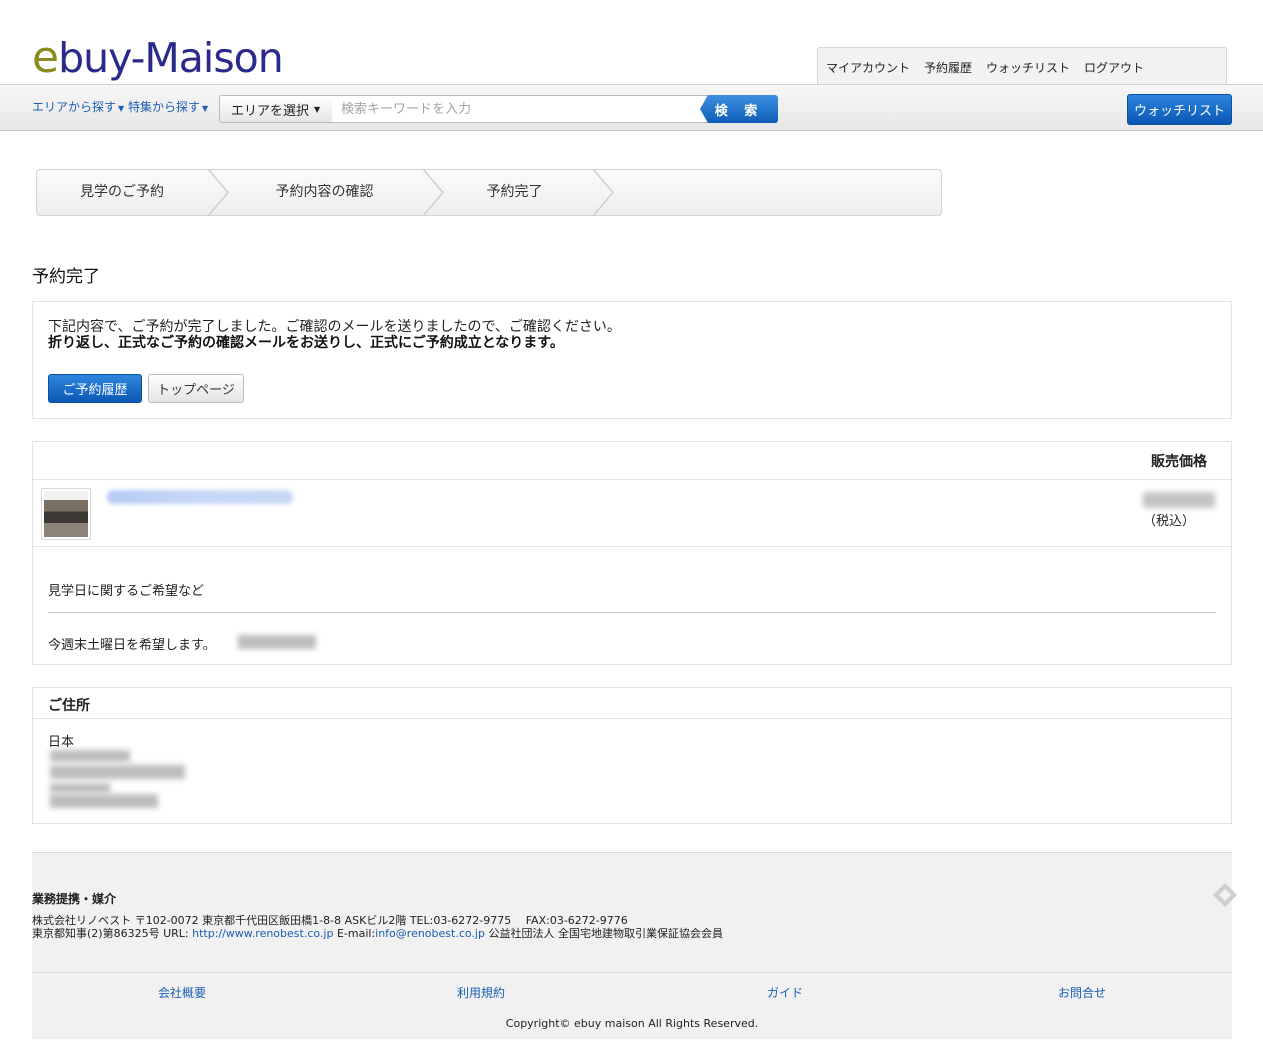 The image size is (1263, 1064). Describe the element at coordinates (95, 388) in the screenshot. I see `reservation-history-button: ご予約履歴` at that location.